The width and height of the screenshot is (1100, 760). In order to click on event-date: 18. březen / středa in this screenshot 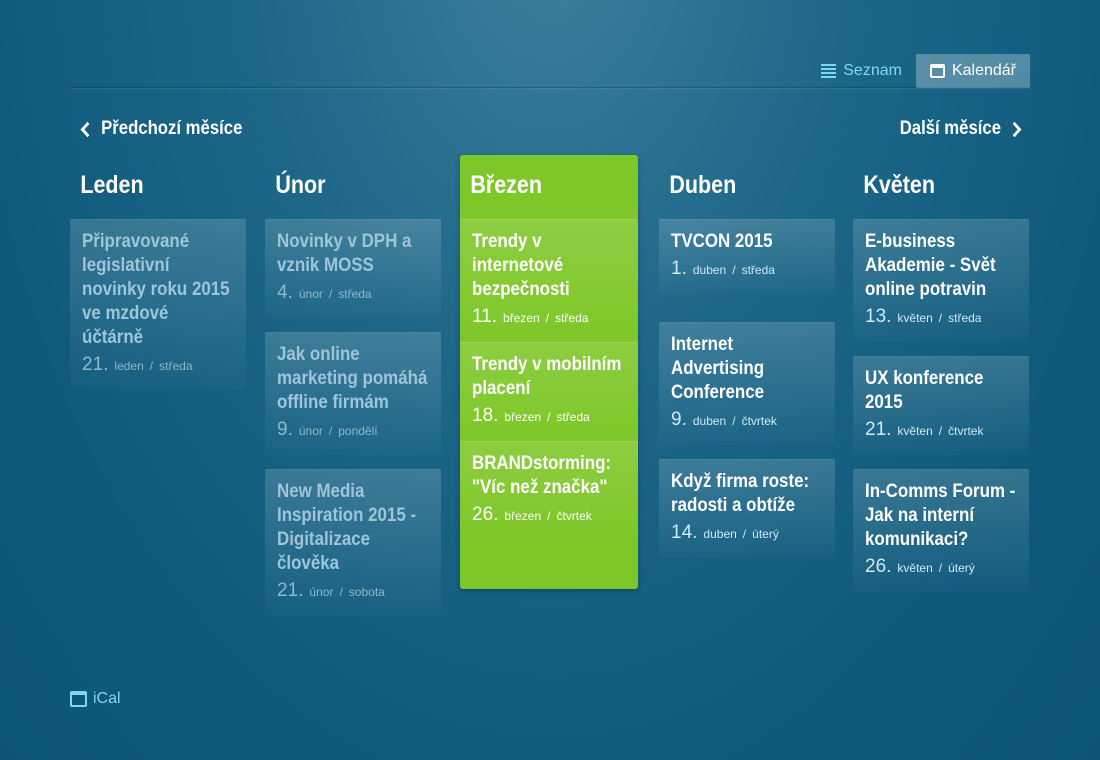, I will do `click(549, 416)`.